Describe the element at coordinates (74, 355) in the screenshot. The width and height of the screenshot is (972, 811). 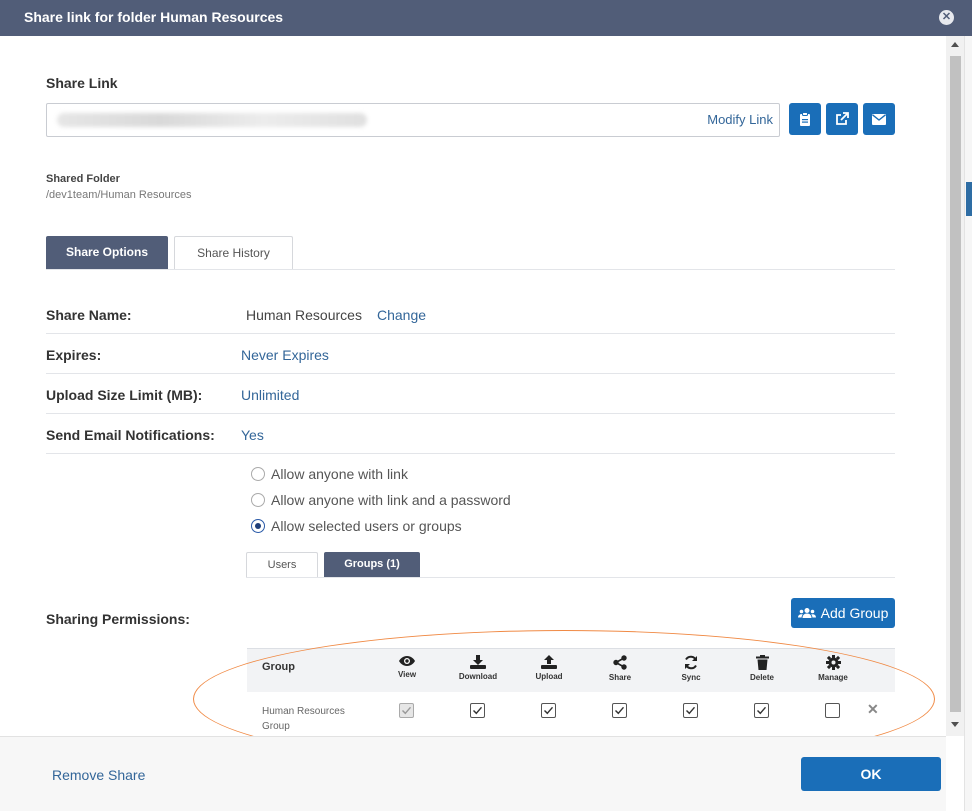
I see `expires-label: Expires:` at that location.